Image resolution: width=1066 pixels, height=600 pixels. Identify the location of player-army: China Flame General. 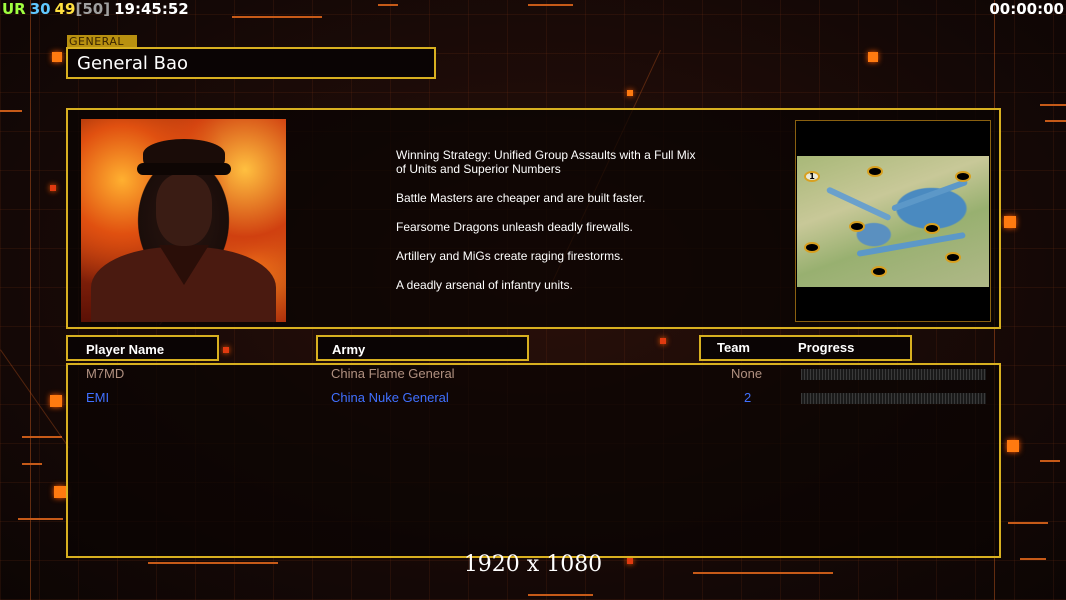
(393, 373).